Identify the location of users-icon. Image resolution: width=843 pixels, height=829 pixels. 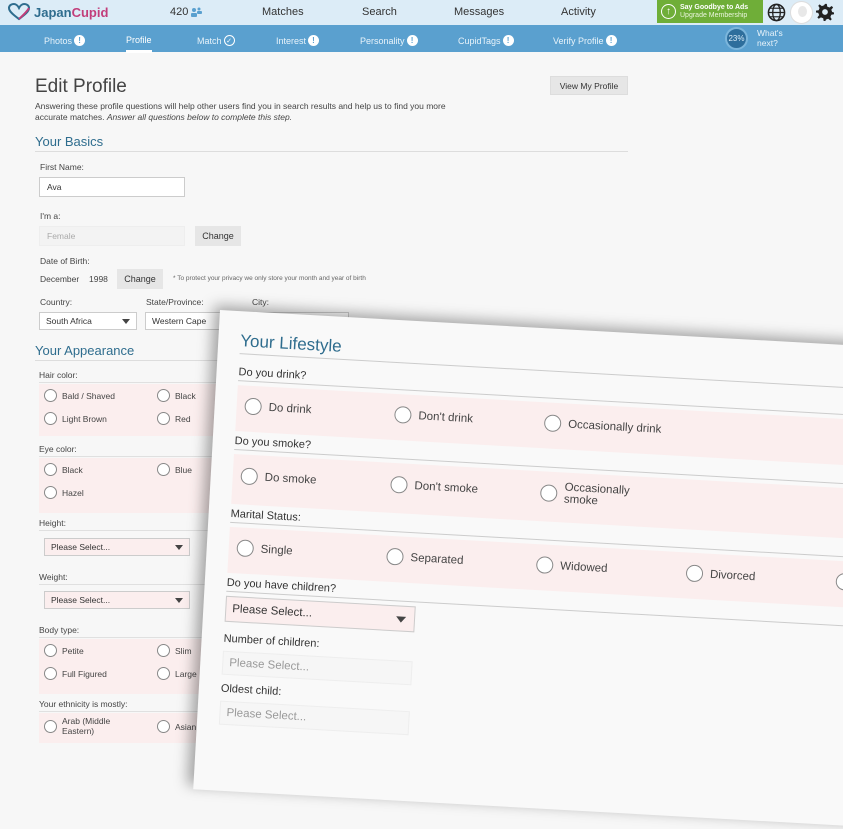
(197, 12).